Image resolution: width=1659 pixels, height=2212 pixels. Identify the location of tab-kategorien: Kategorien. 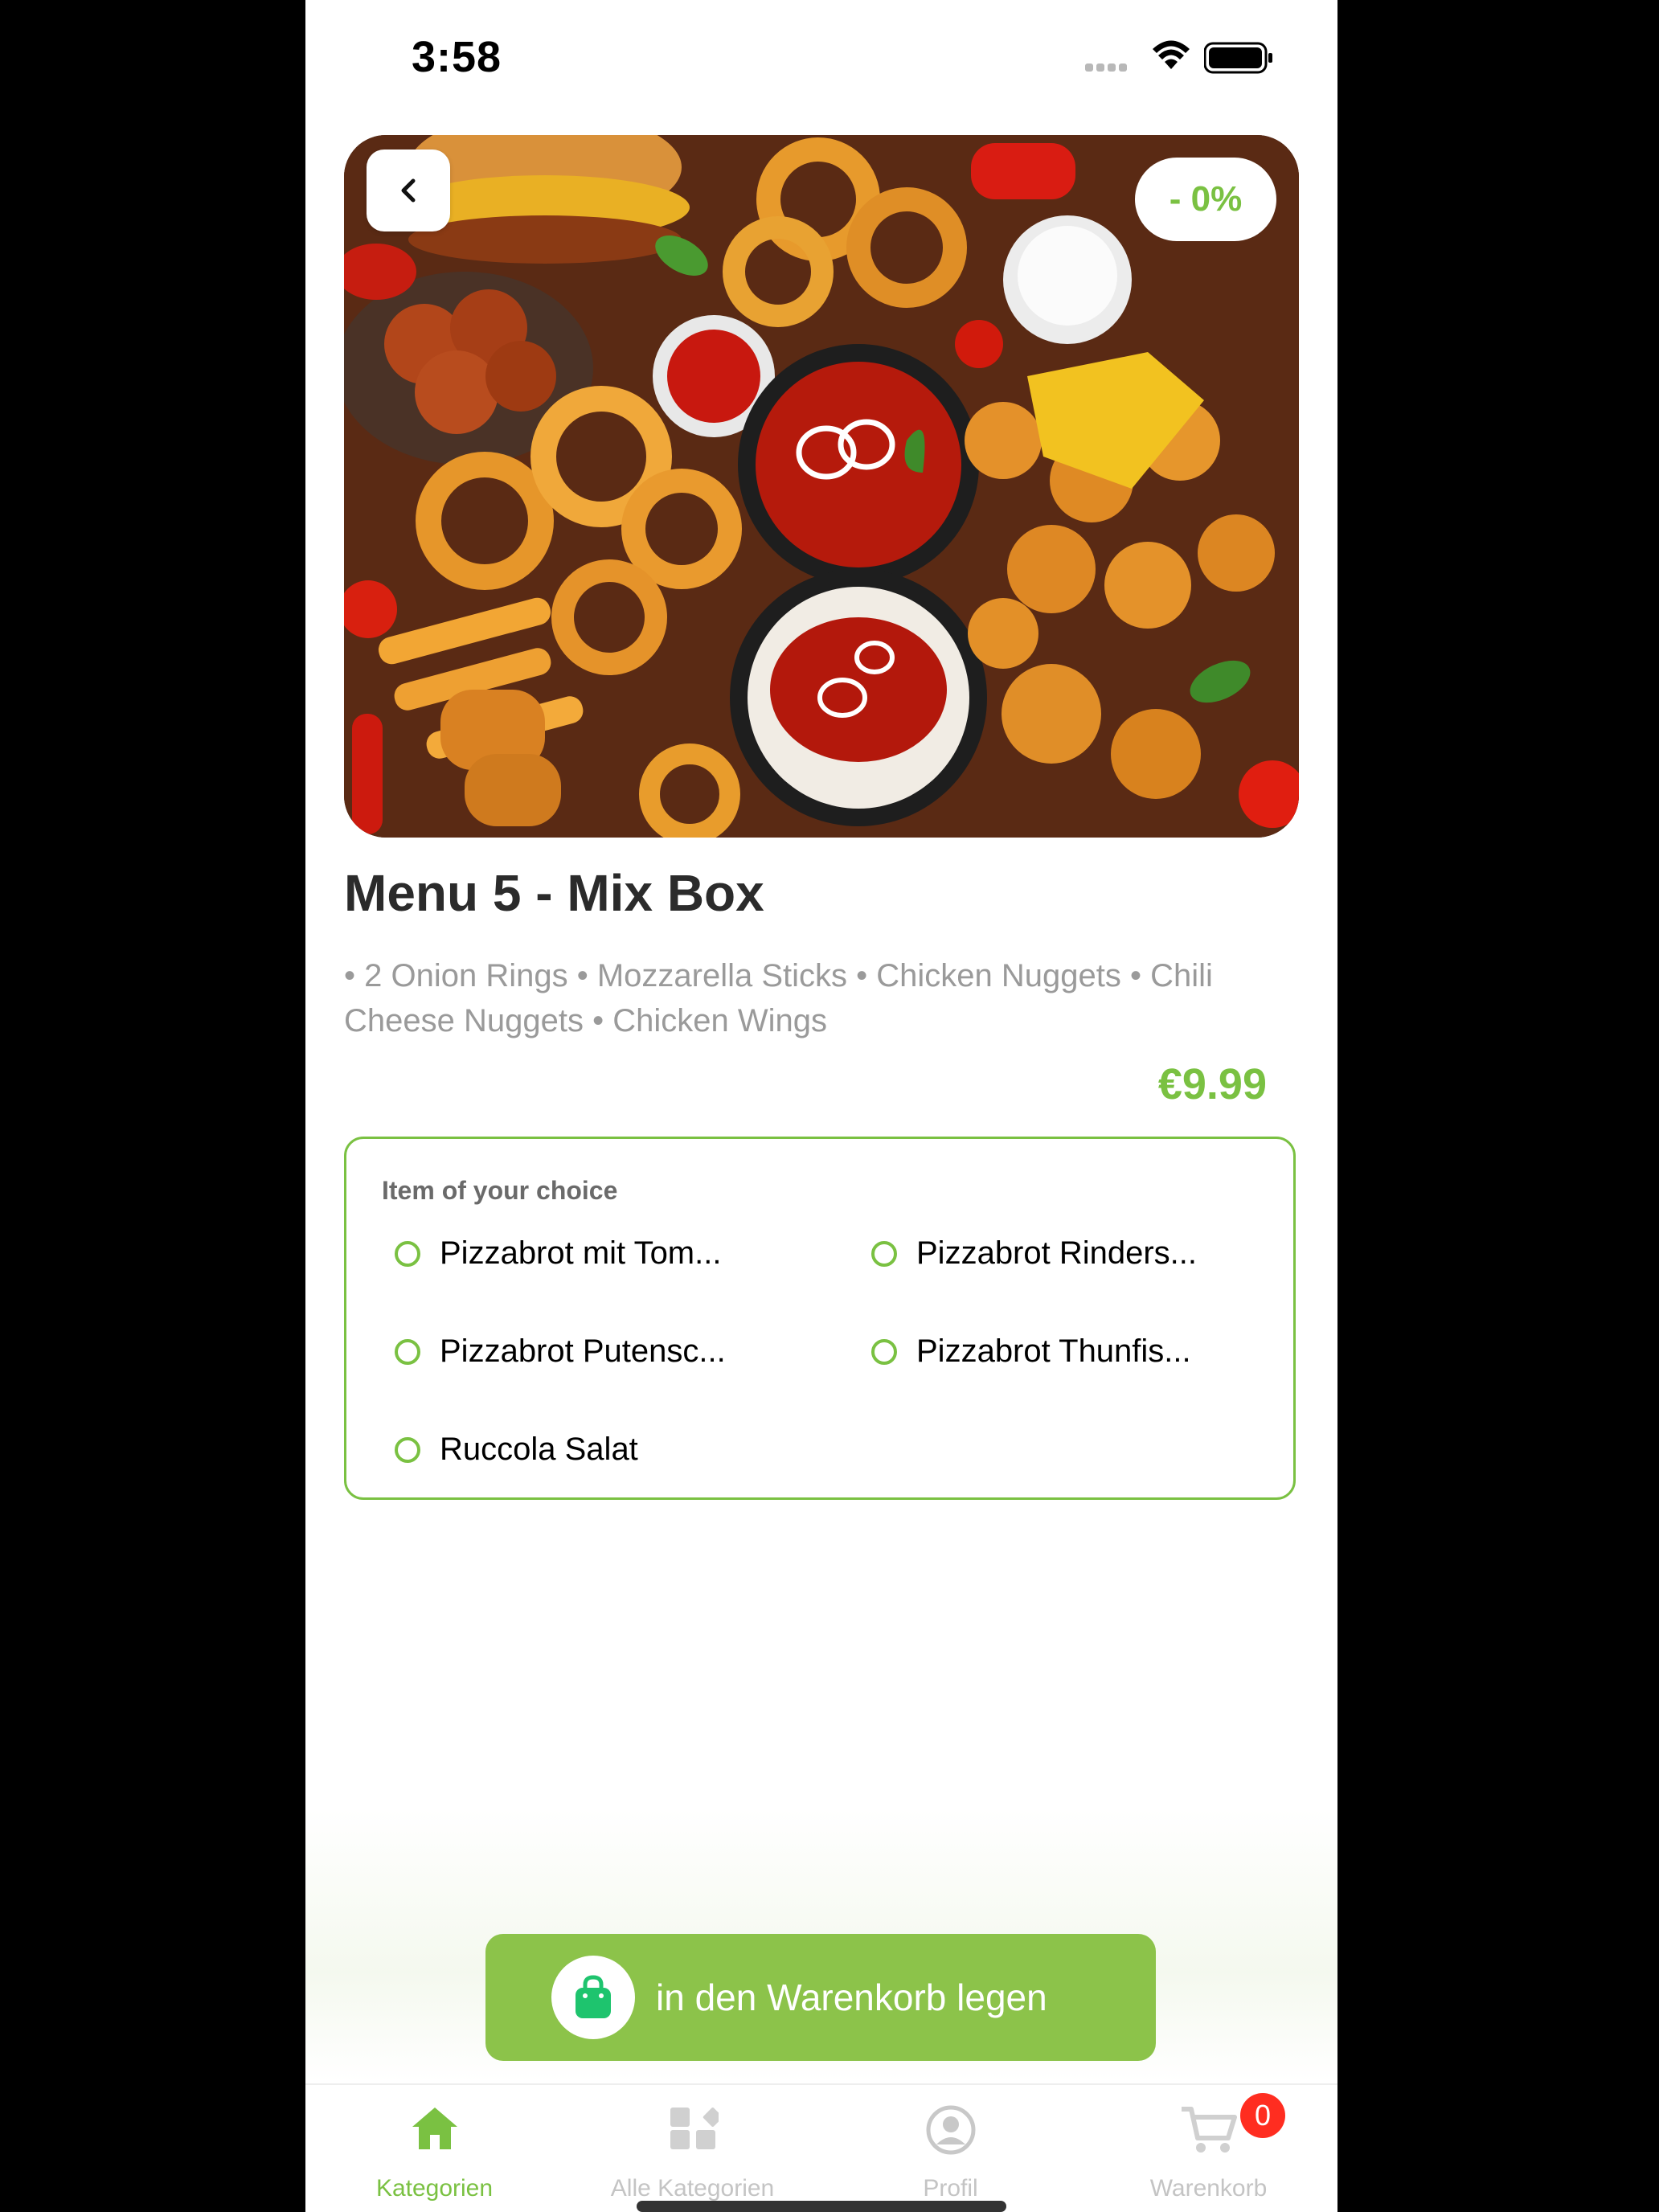
(434, 2148).